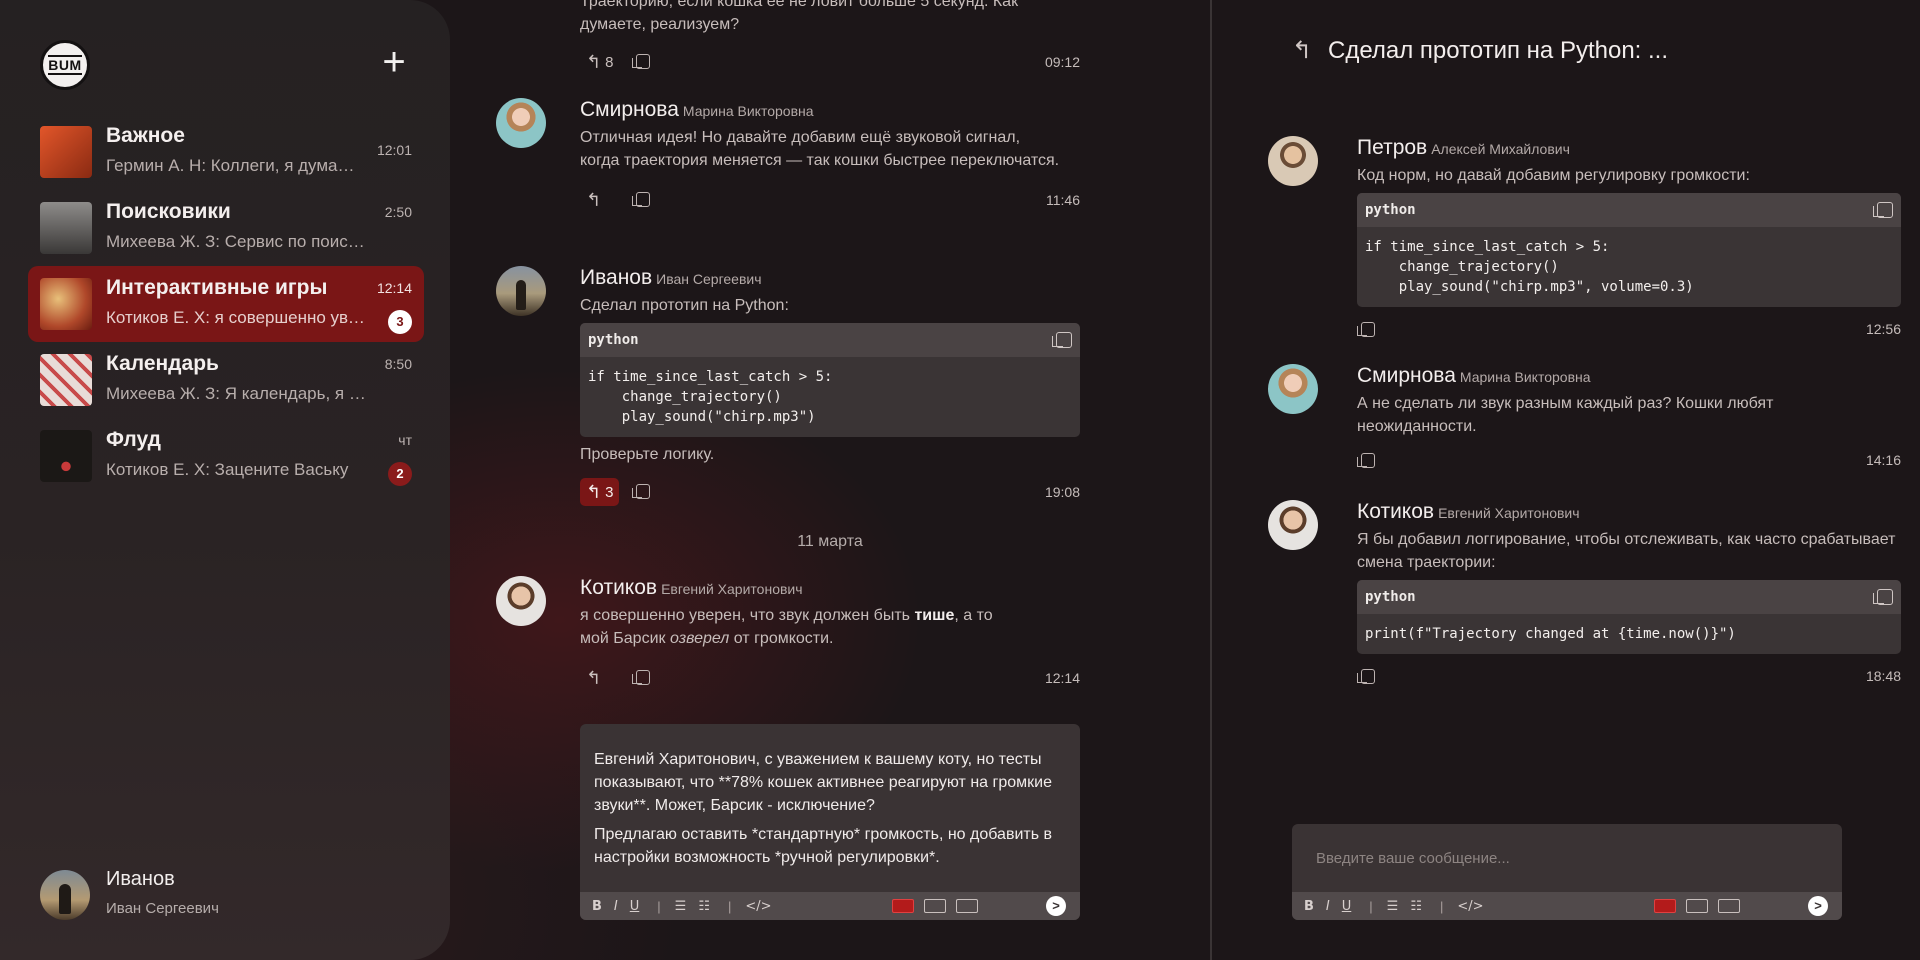 The height and width of the screenshot is (960, 1920). I want to click on date-separator: 11 марта, so click(830, 541).